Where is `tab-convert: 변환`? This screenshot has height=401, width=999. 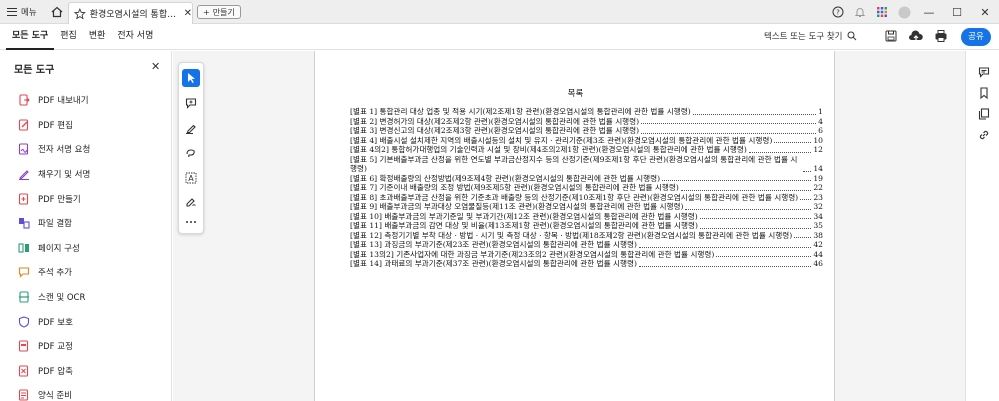
tab-convert: 변환 is located at coordinates (97, 37).